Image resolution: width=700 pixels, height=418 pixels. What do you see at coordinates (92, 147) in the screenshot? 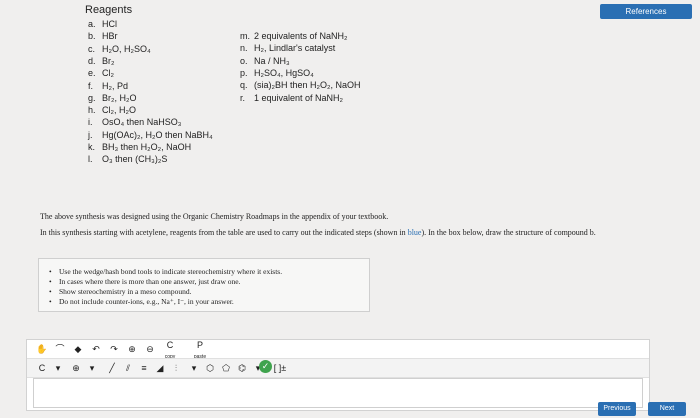
I see `reagent-letter: k.` at bounding box center [92, 147].